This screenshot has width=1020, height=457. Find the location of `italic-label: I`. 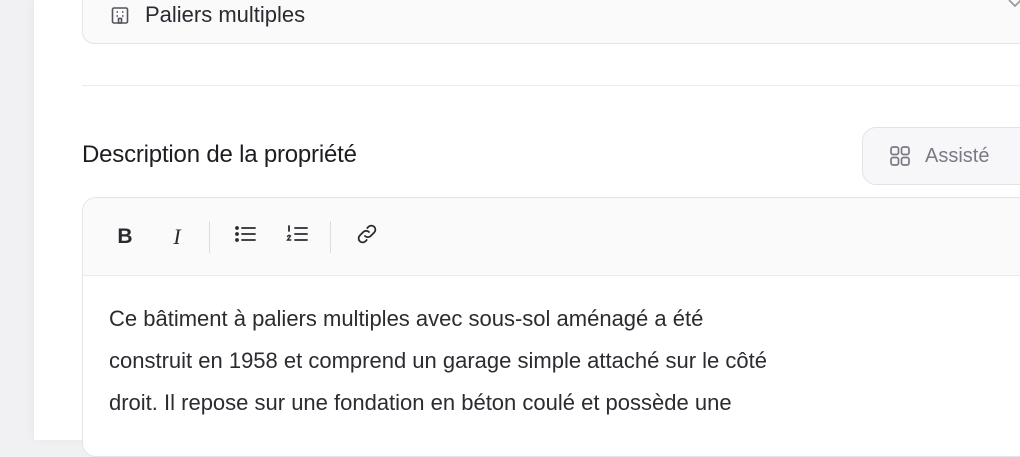

italic-label: I is located at coordinates (177, 236).